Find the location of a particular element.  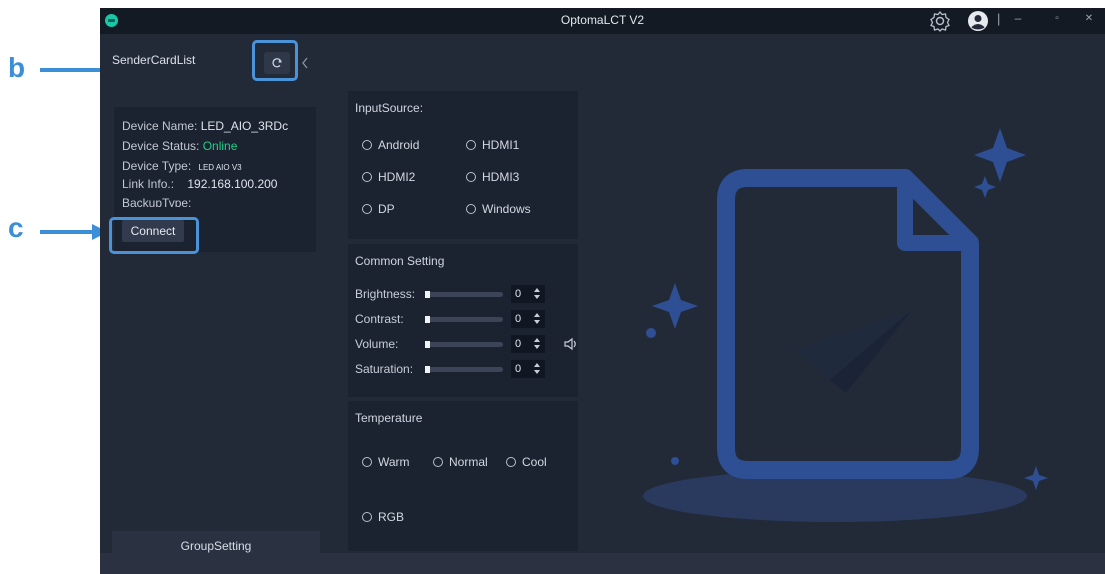

temp-normal-radio: Normal is located at coordinates (460, 462).